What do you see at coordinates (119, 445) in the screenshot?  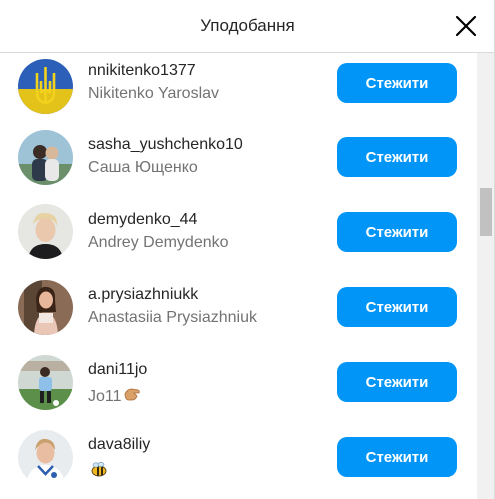 I see `username: dava8iliy` at bounding box center [119, 445].